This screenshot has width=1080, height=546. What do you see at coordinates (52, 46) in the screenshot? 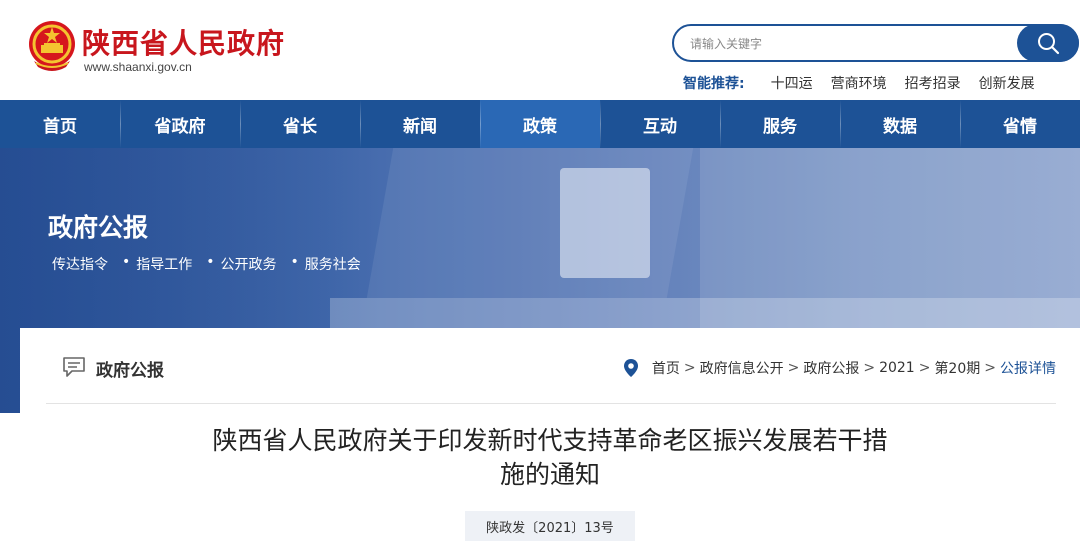
I see `national-emblem-icon` at bounding box center [52, 46].